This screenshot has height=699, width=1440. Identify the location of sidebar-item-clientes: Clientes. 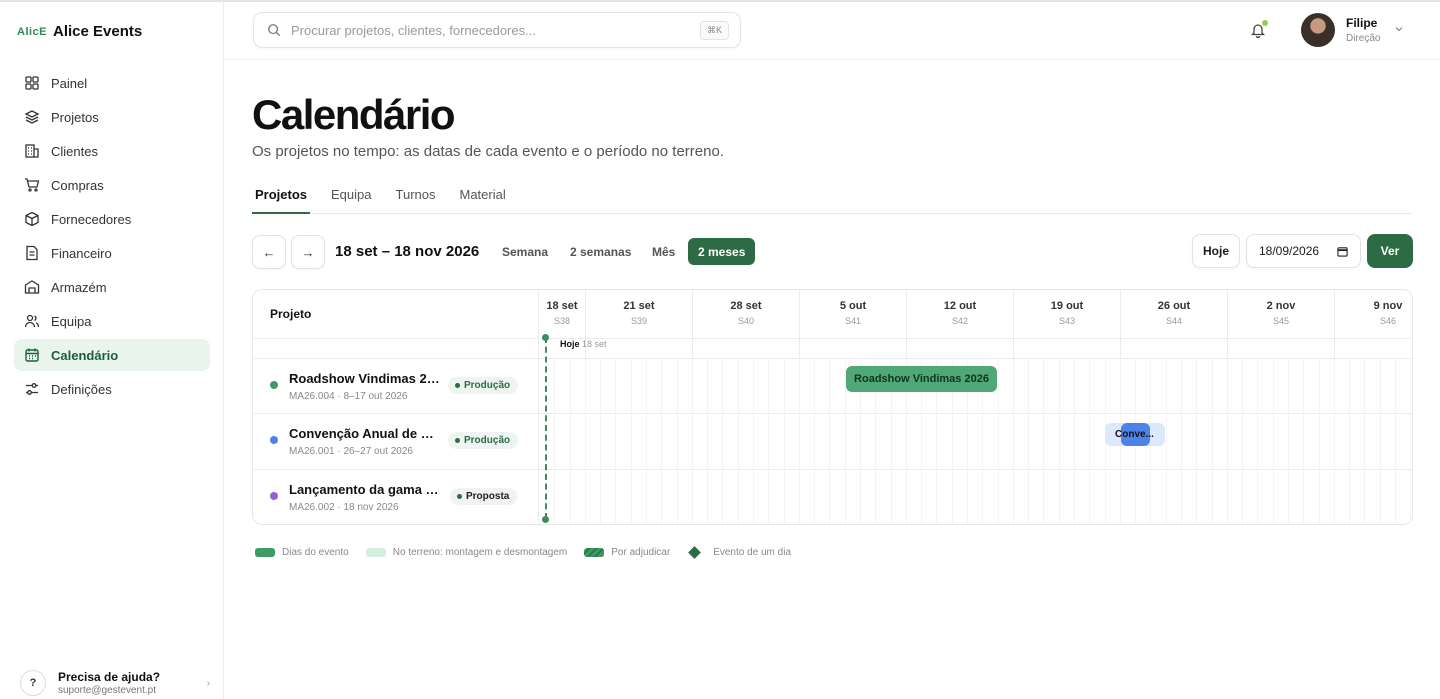
(112, 151).